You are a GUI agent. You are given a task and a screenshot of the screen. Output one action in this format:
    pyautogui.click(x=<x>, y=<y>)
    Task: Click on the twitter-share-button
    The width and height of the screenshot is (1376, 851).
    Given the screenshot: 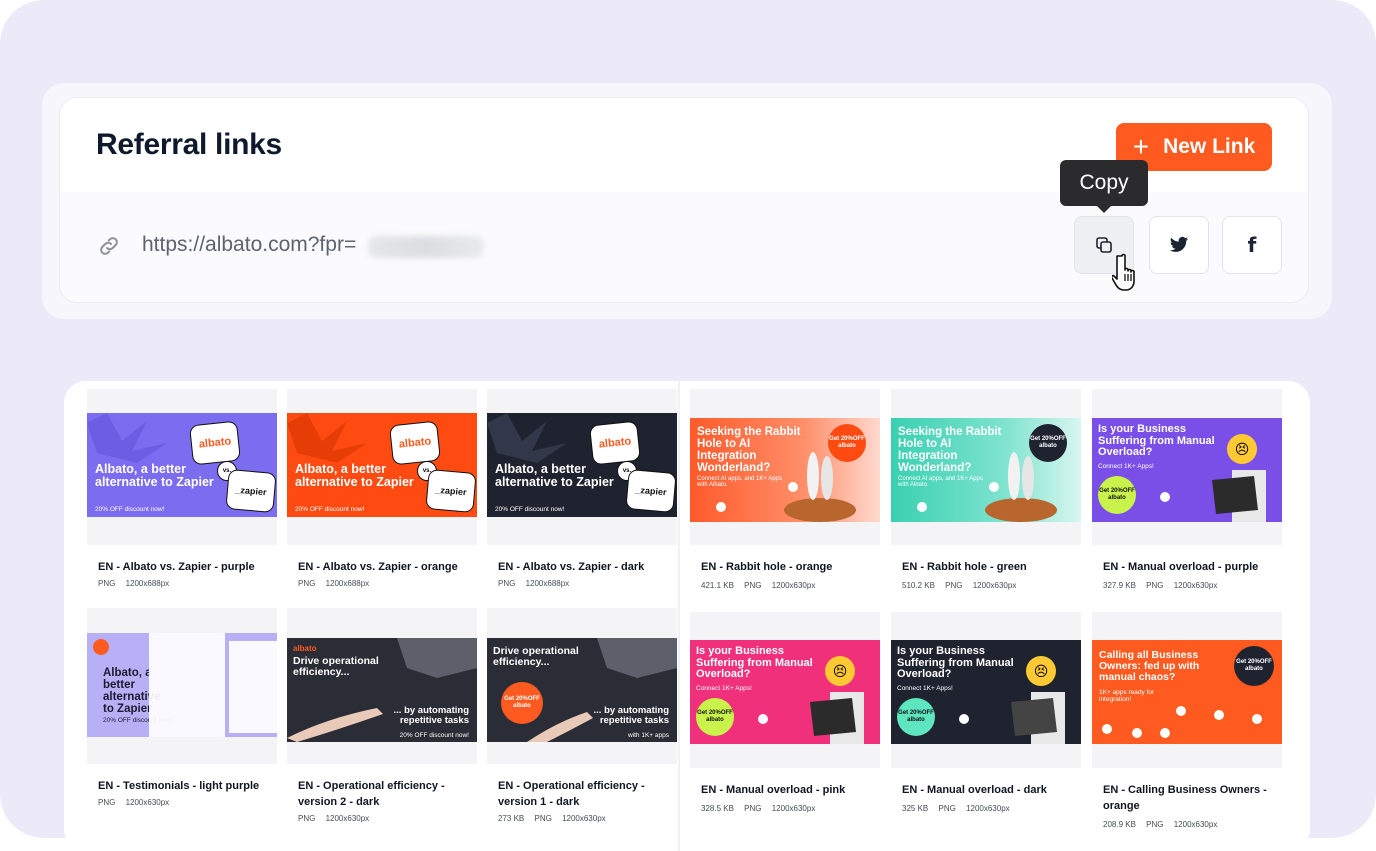 What is the action you would take?
    pyautogui.click(x=1179, y=245)
    